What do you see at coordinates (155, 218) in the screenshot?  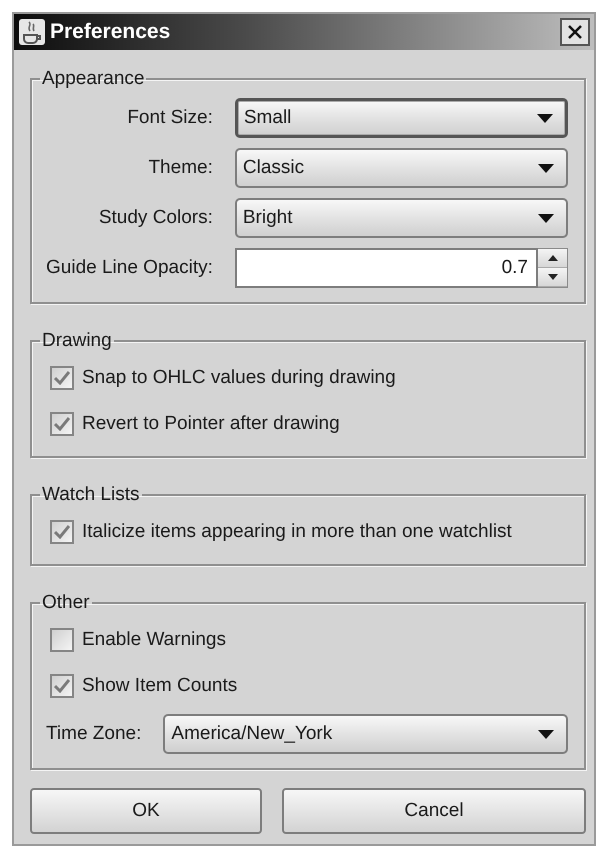 I see `field-label: Study Colors:` at bounding box center [155, 218].